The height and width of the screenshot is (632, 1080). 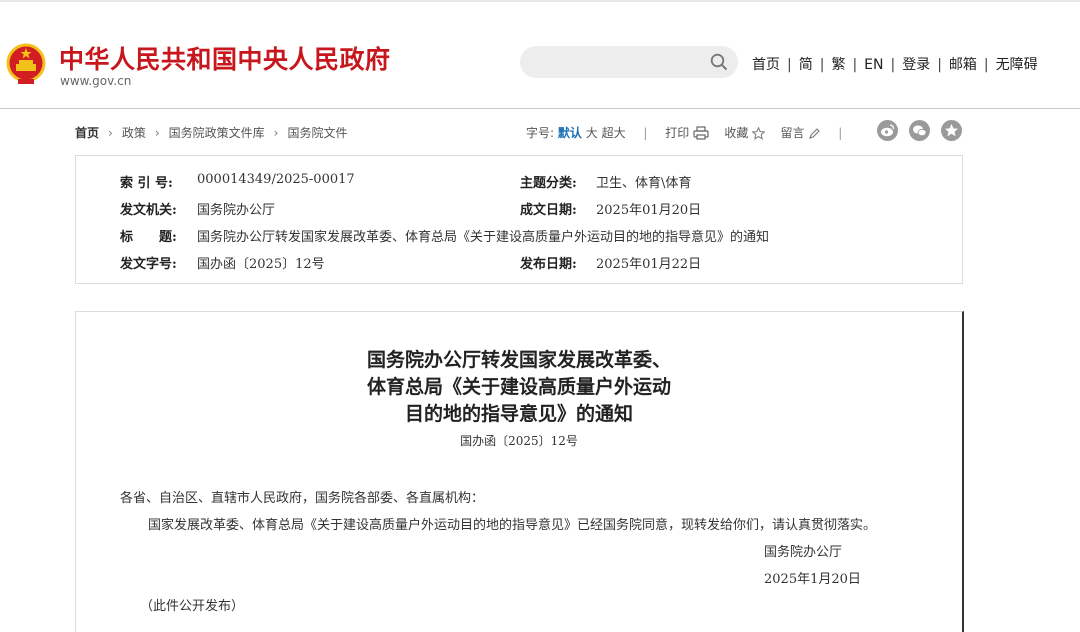 I want to click on doc-number-value: 国办函〔2025〕12号, so click(x=261, y=264).